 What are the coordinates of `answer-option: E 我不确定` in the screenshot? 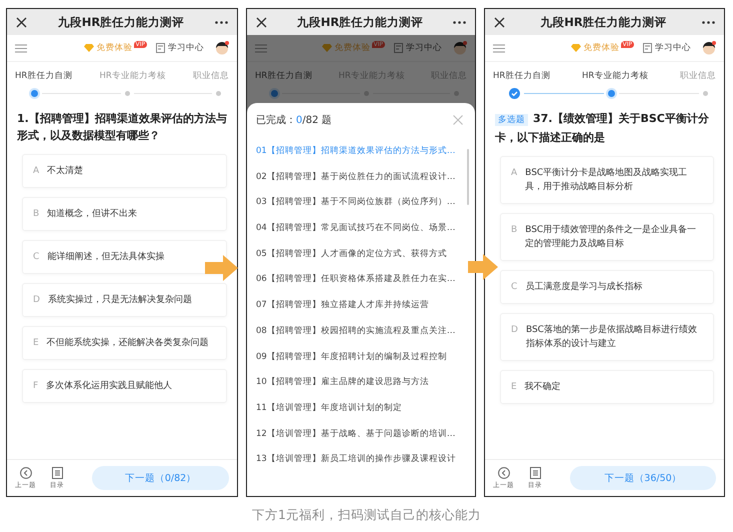 It's located at (607, 387).